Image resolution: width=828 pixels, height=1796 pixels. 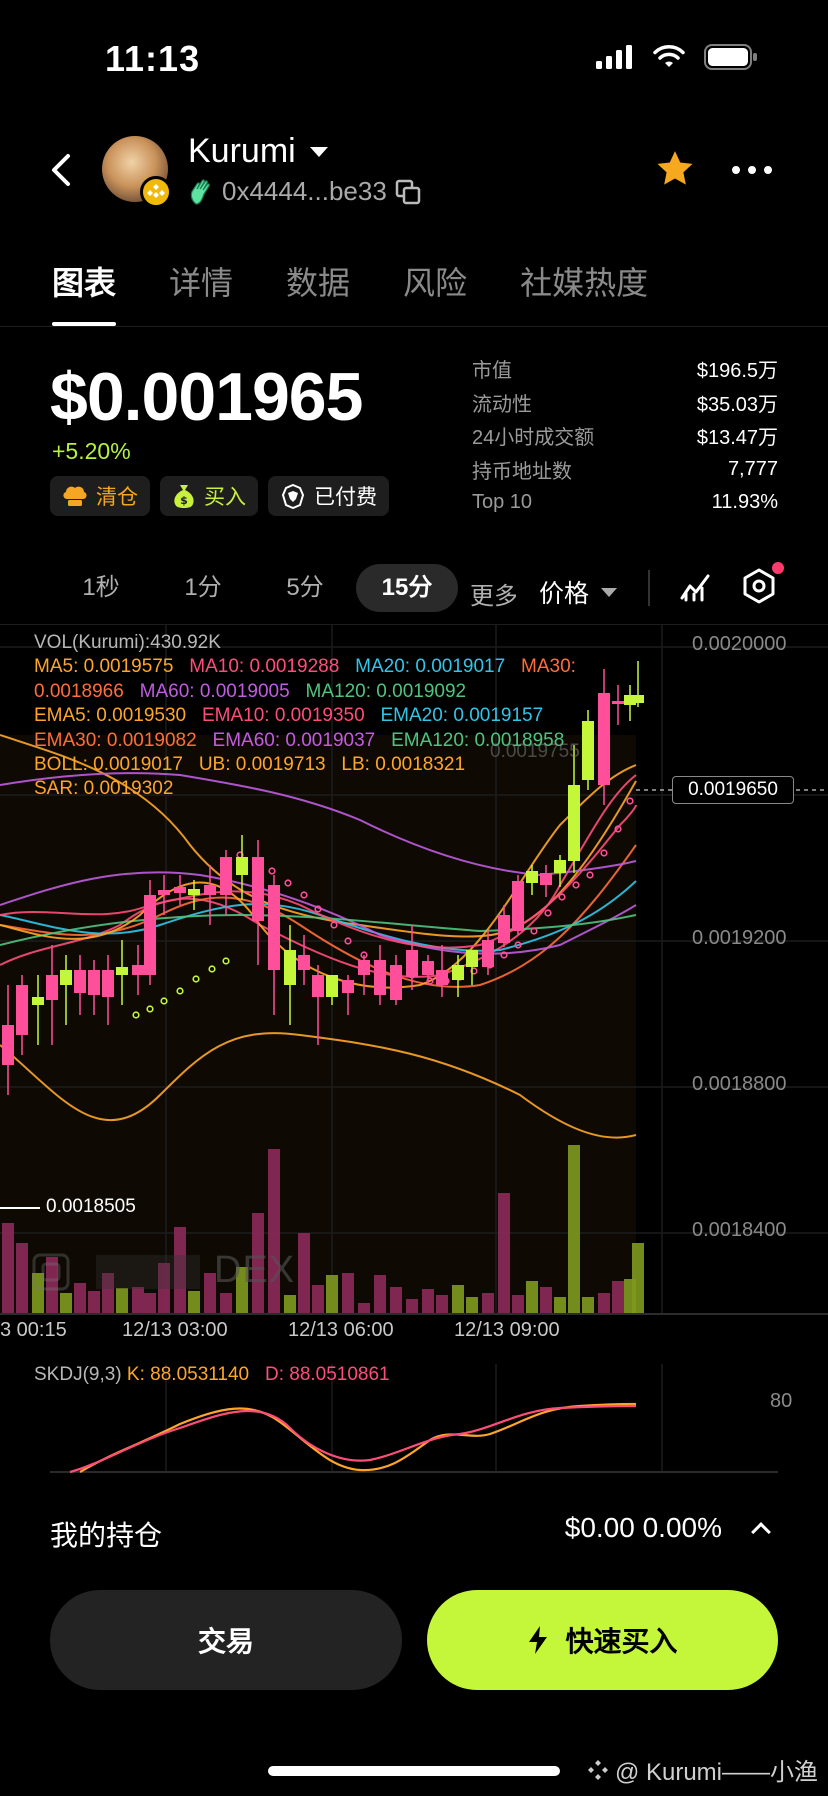 I want to click on token-address: 0x4444...be33, so click(x=304, y=191).